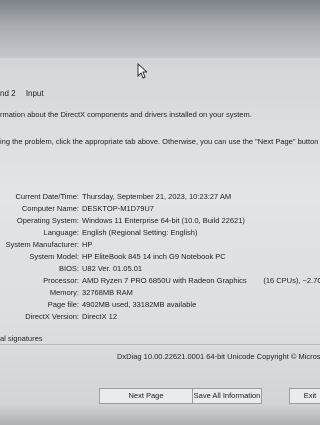 Image resolution: width=320 pixels, height=425 pixels. What do you see at coordinates (100, 316) in the screenshot?
I see `info-value: DirectX 12` at bounding box center [100, 316].